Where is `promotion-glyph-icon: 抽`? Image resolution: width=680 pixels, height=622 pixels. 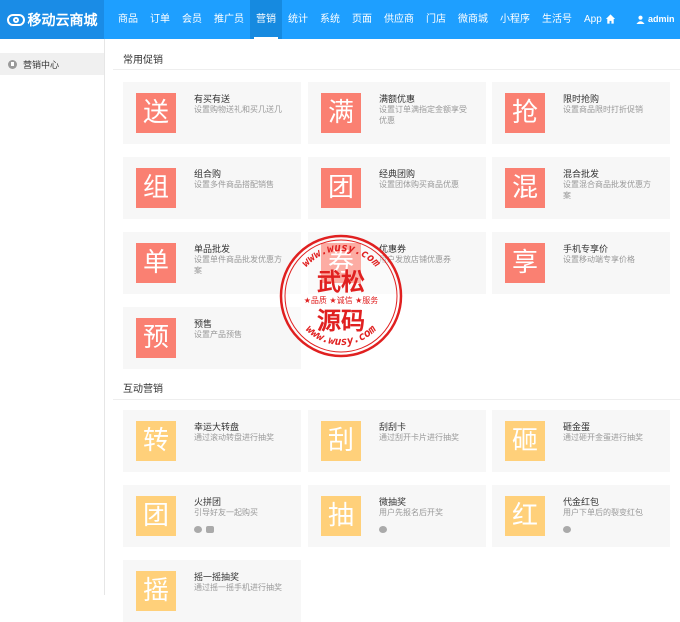
promotion-glyph-icon: 抽 is located at coordinates (341, 516).